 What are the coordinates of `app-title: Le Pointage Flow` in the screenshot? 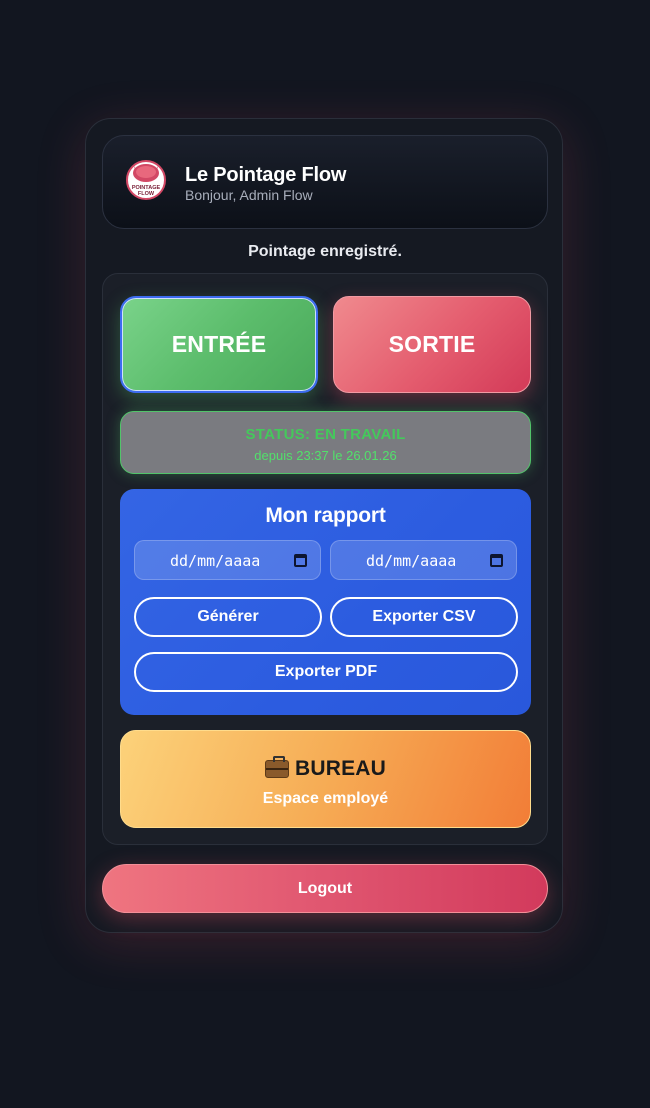 It's located at (266, 175).